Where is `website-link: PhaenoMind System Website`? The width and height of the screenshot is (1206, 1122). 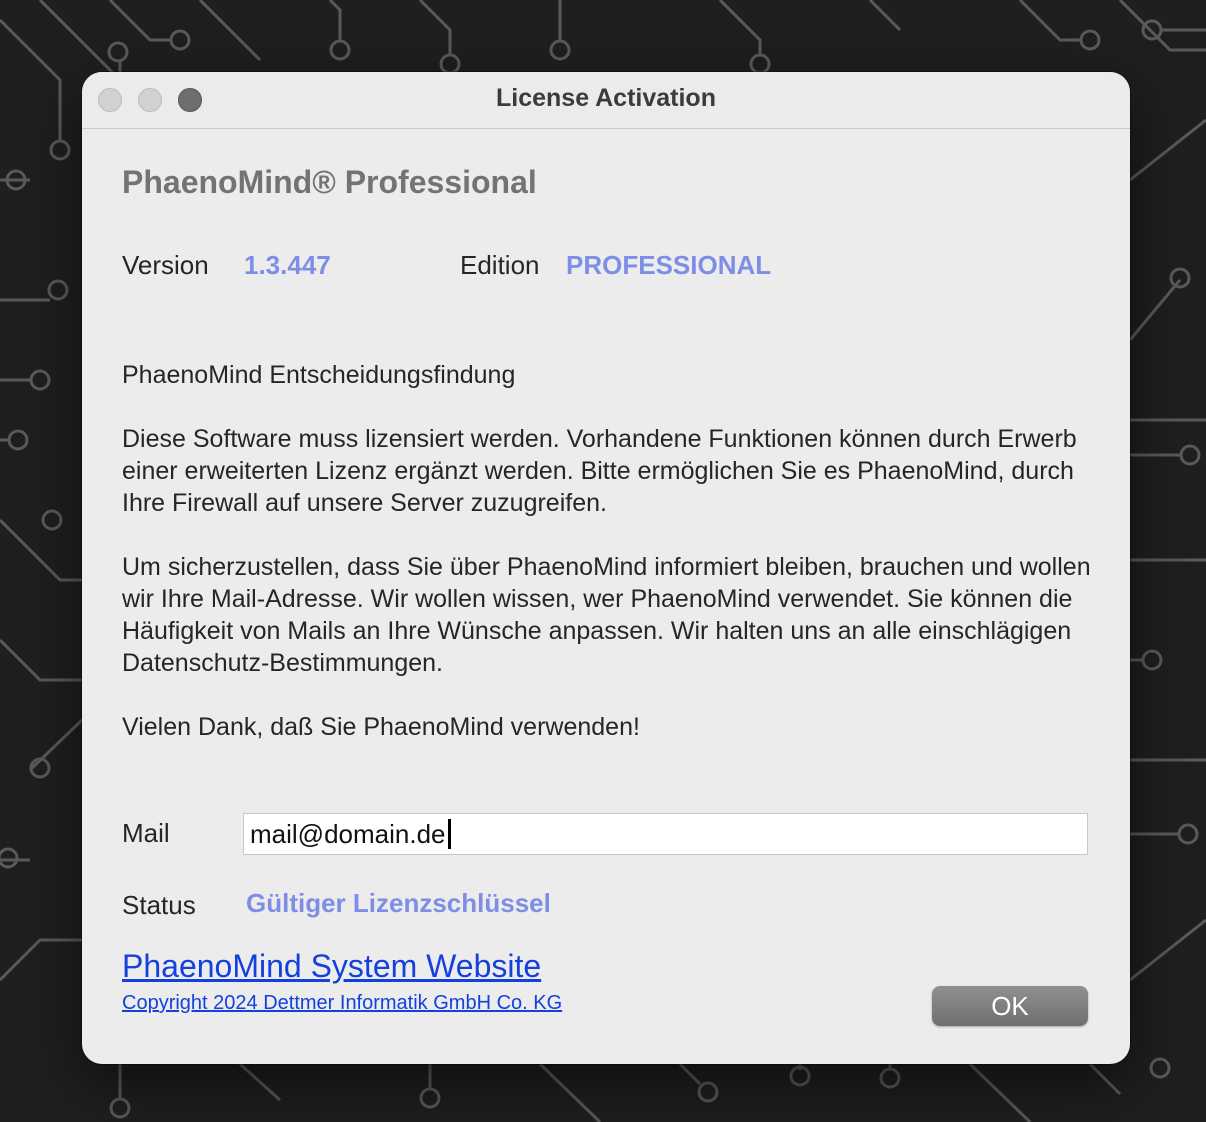
website-link: PhaenoMind System Website is located at coordinates (331, 966).